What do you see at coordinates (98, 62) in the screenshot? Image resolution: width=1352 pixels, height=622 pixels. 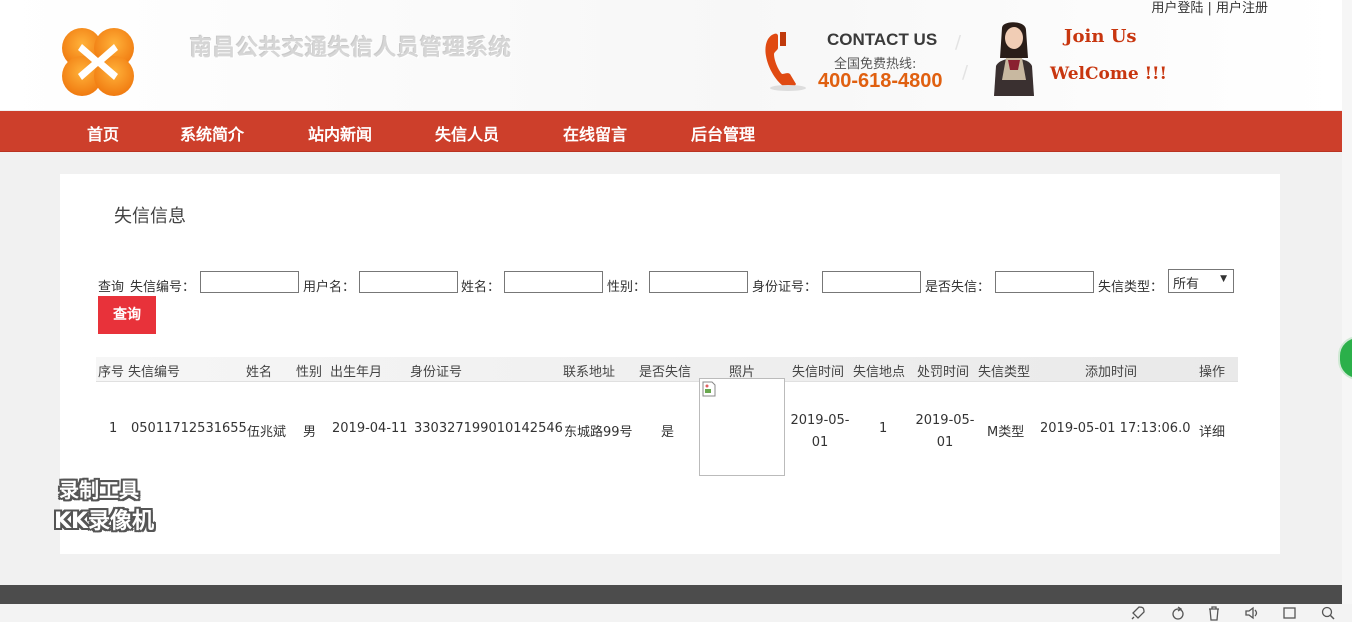 I see `logo-icon` at bounding box center [98, 62].